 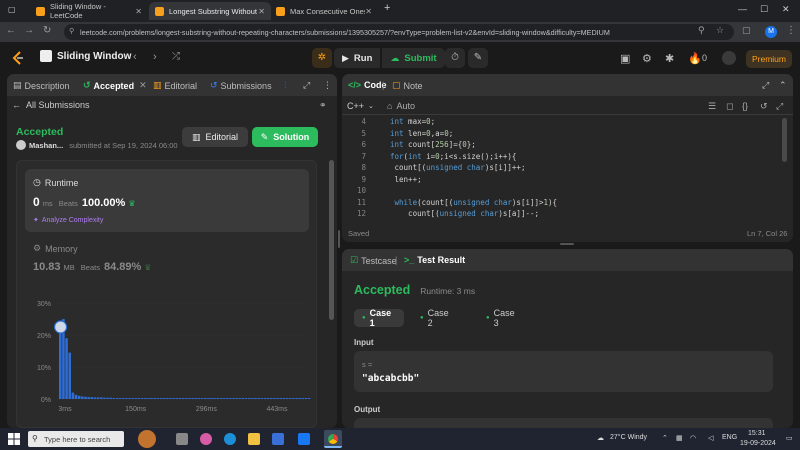 I want to click on notes-icon: ✎, so click(x=478, y=58).